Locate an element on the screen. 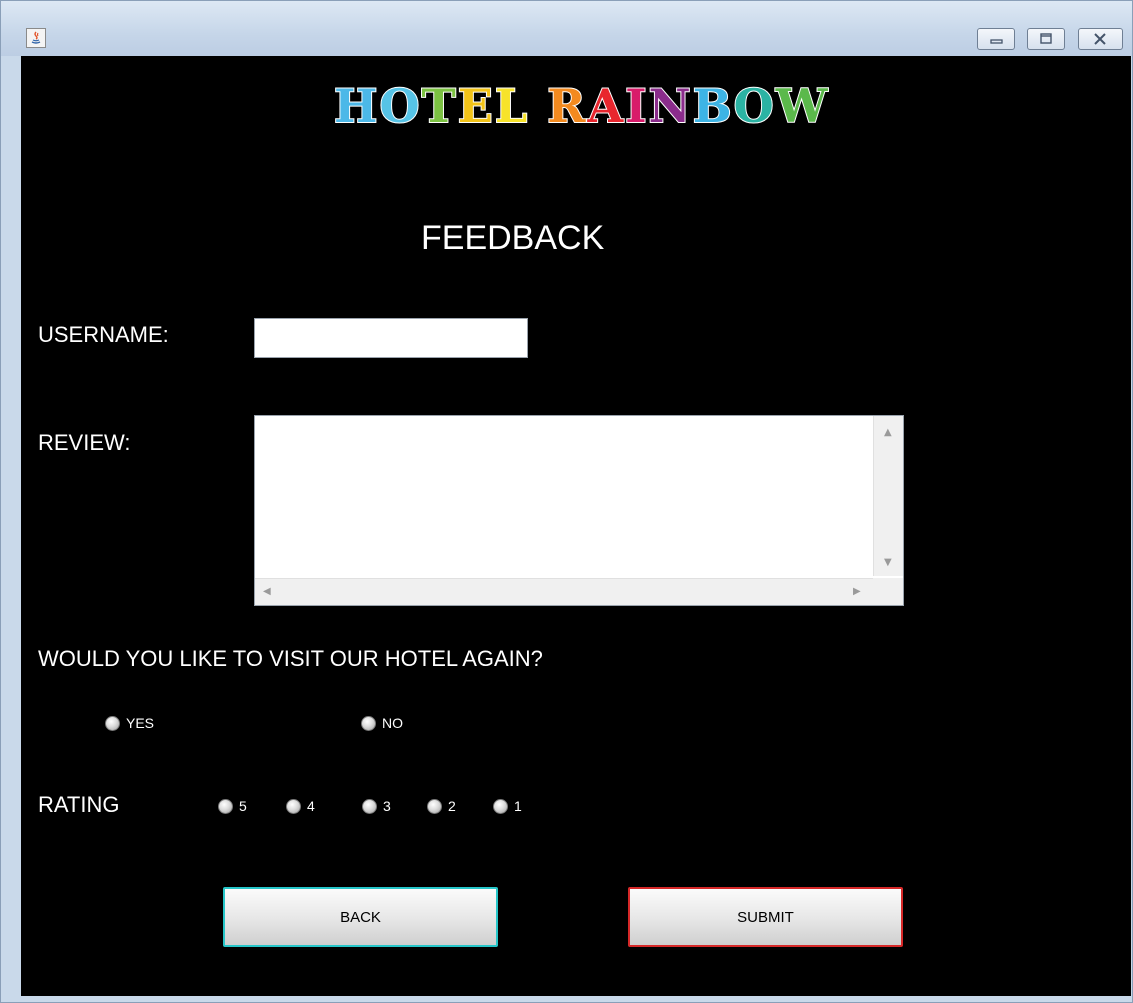 Image resolution: width=1133 pixels, height=1003 pixels. rating-3: 3 is located at coordinates (376, 806).